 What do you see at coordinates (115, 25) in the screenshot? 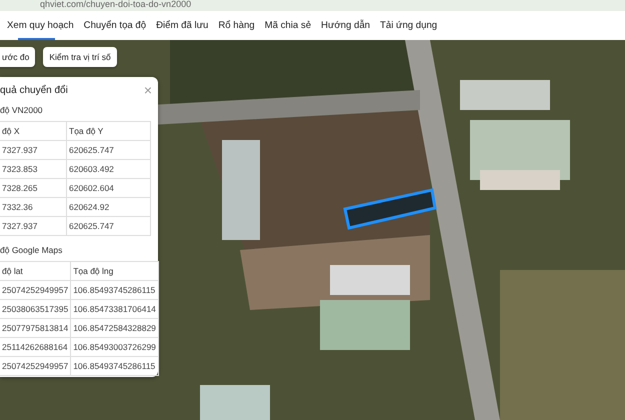
I see `nav-tab: Chuyển tọa độ` at bounding box center [115, 25].